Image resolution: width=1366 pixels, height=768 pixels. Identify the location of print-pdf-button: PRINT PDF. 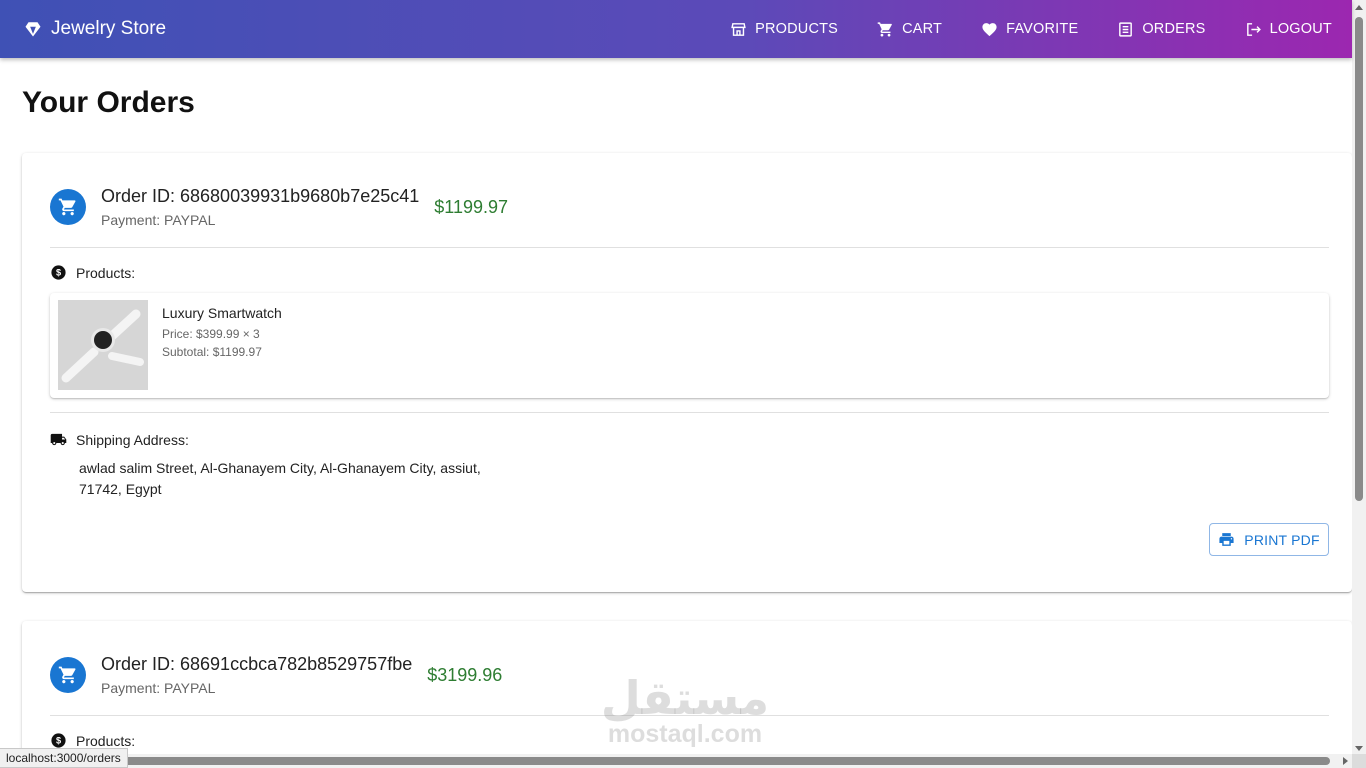
(1269, 539).